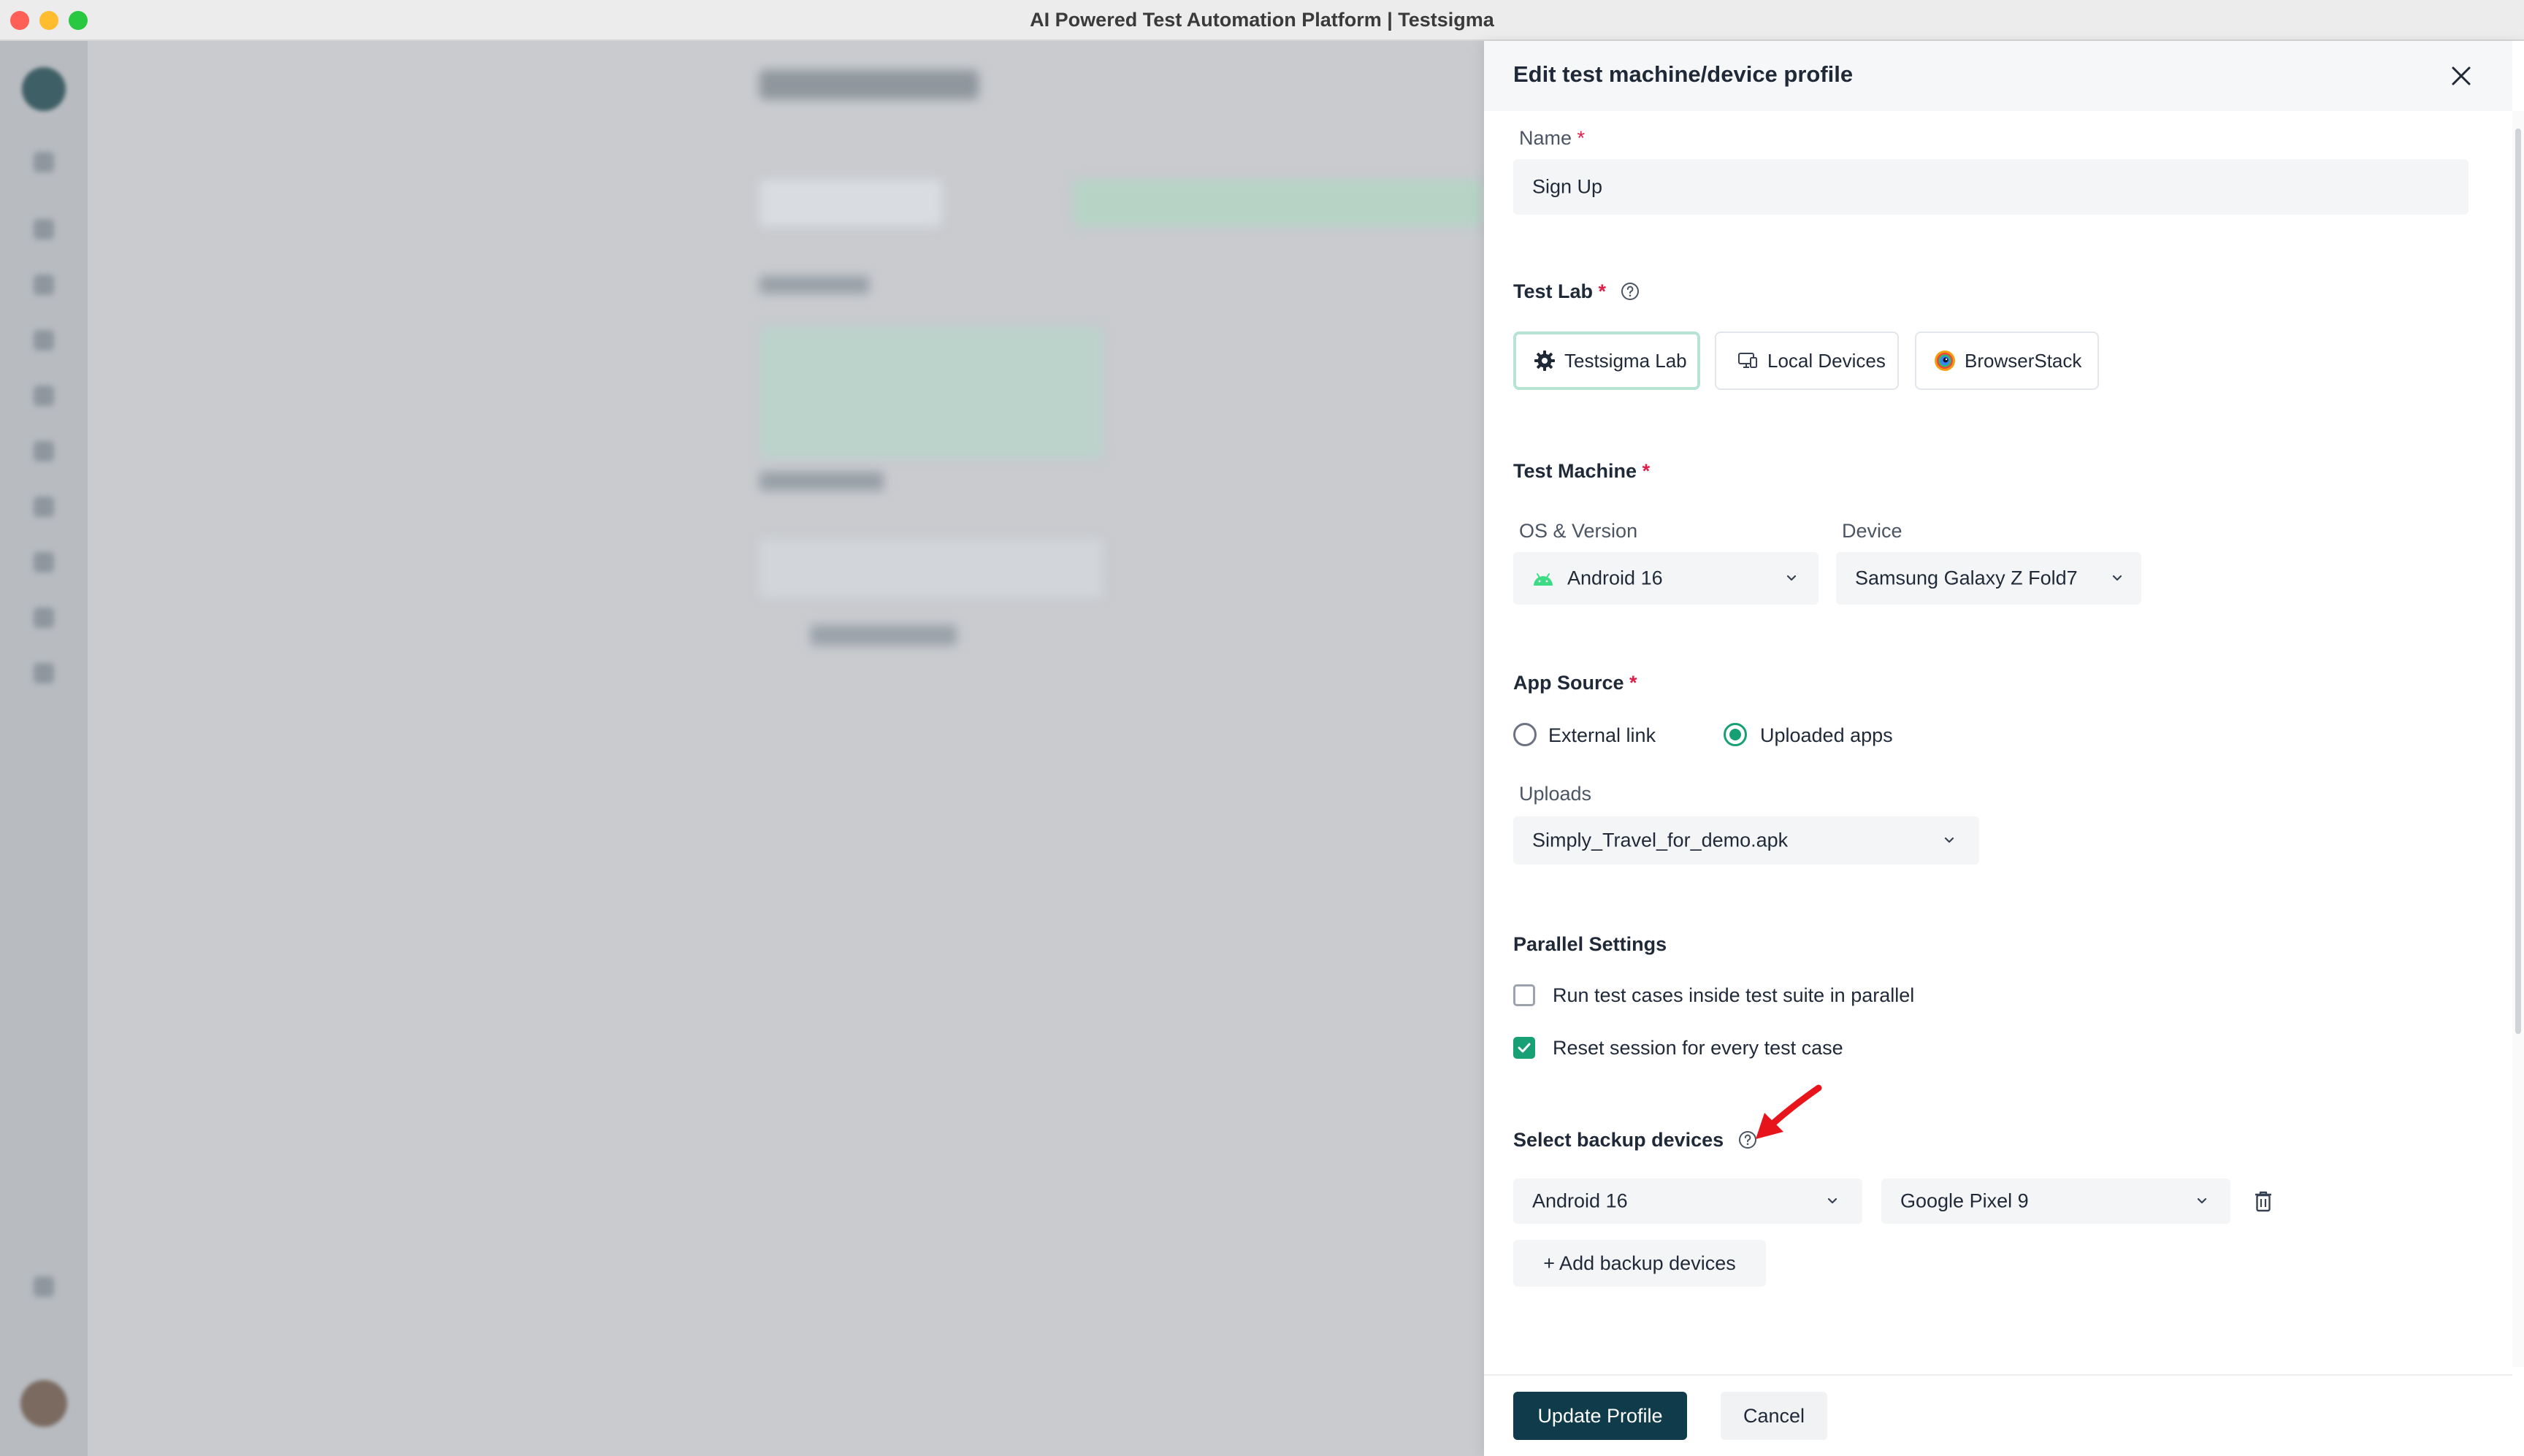 Image resolution: width=2524 pixels, height=1456 pixels. Describe the element at coordinates (1687, 1201) in the screenshot. I see `backup-os-select: Android 16` at that location.